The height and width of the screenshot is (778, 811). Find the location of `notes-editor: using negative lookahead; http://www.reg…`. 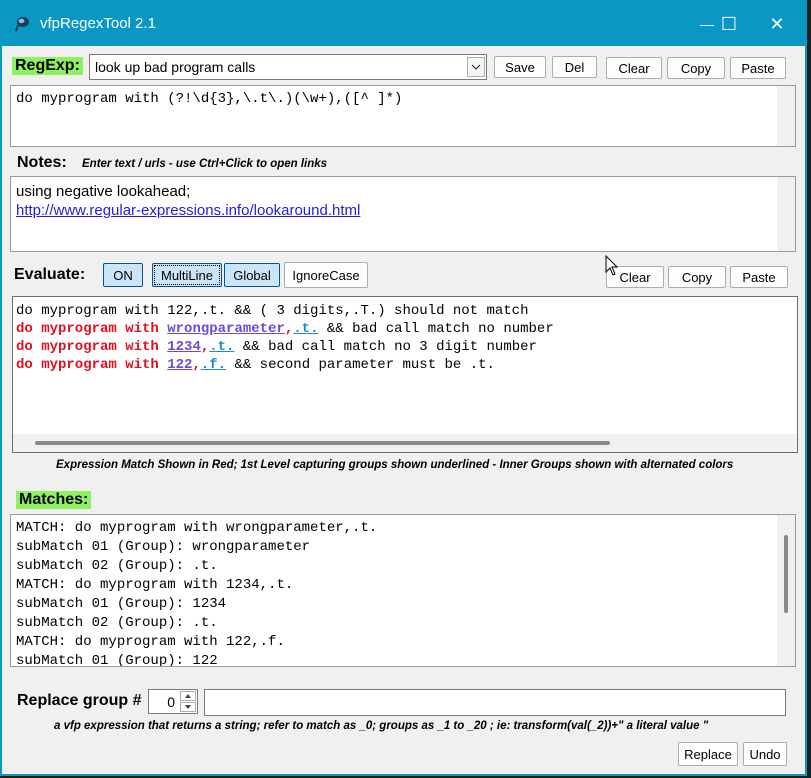

notes-editor: using negative lookahead; http://www.reg… is located at coordinates (403, 214).